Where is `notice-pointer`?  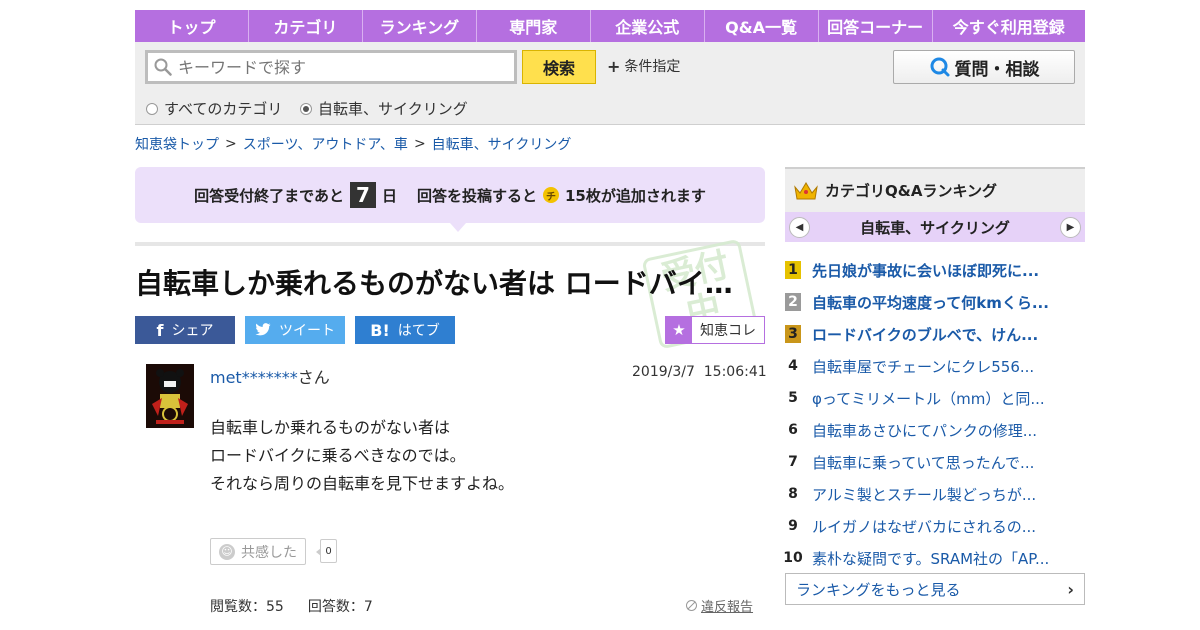
notice-pointer is located at coordinates (458, 227).